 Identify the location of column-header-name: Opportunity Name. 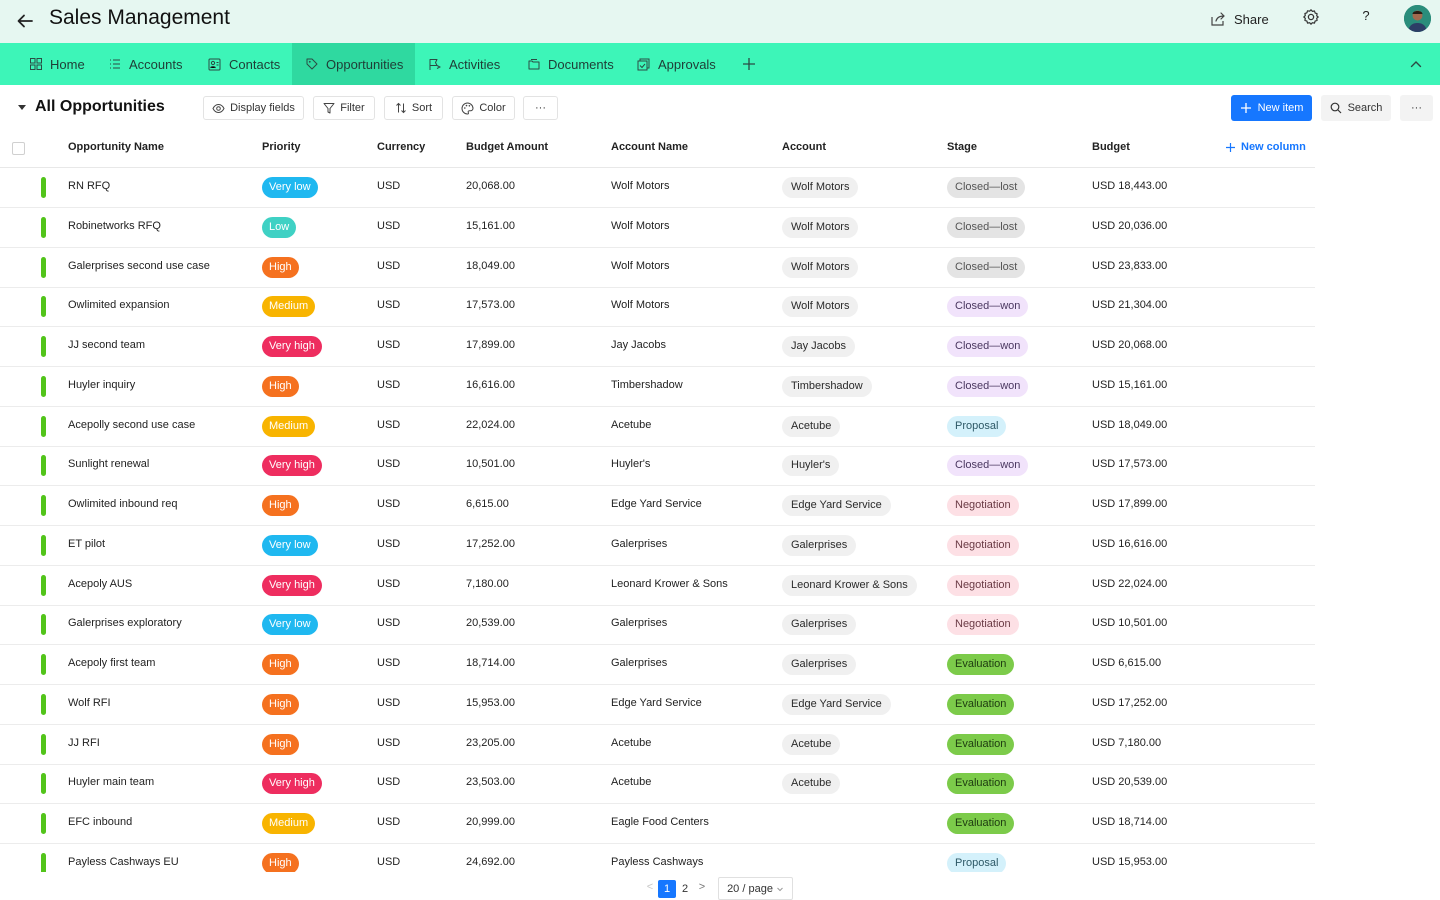
(116, 147).